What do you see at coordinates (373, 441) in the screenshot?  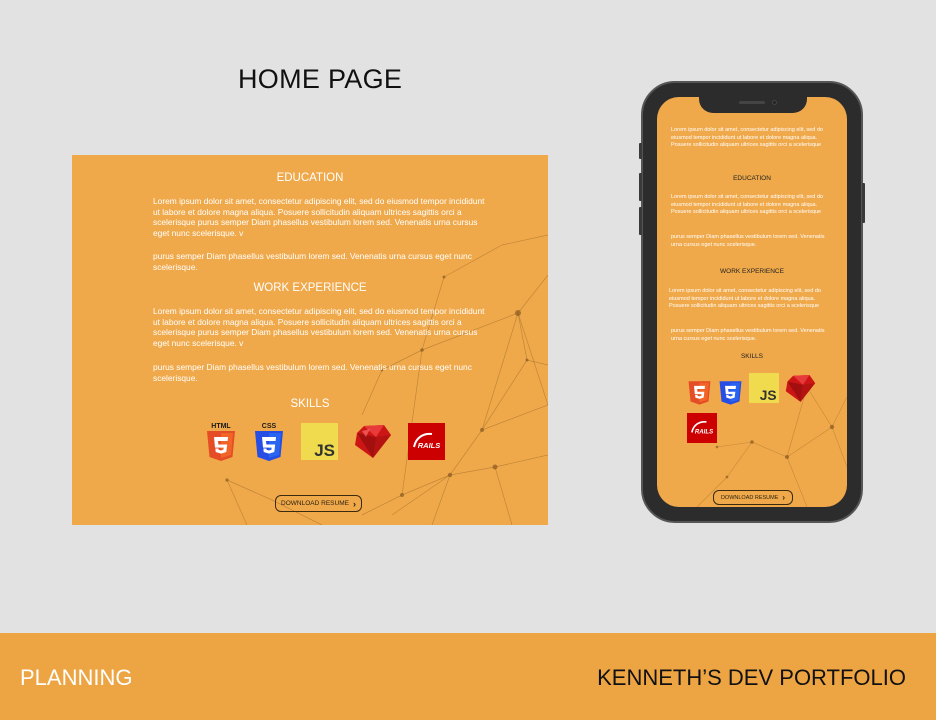 I see `ruby-icon` at bounding box center [373, 441].